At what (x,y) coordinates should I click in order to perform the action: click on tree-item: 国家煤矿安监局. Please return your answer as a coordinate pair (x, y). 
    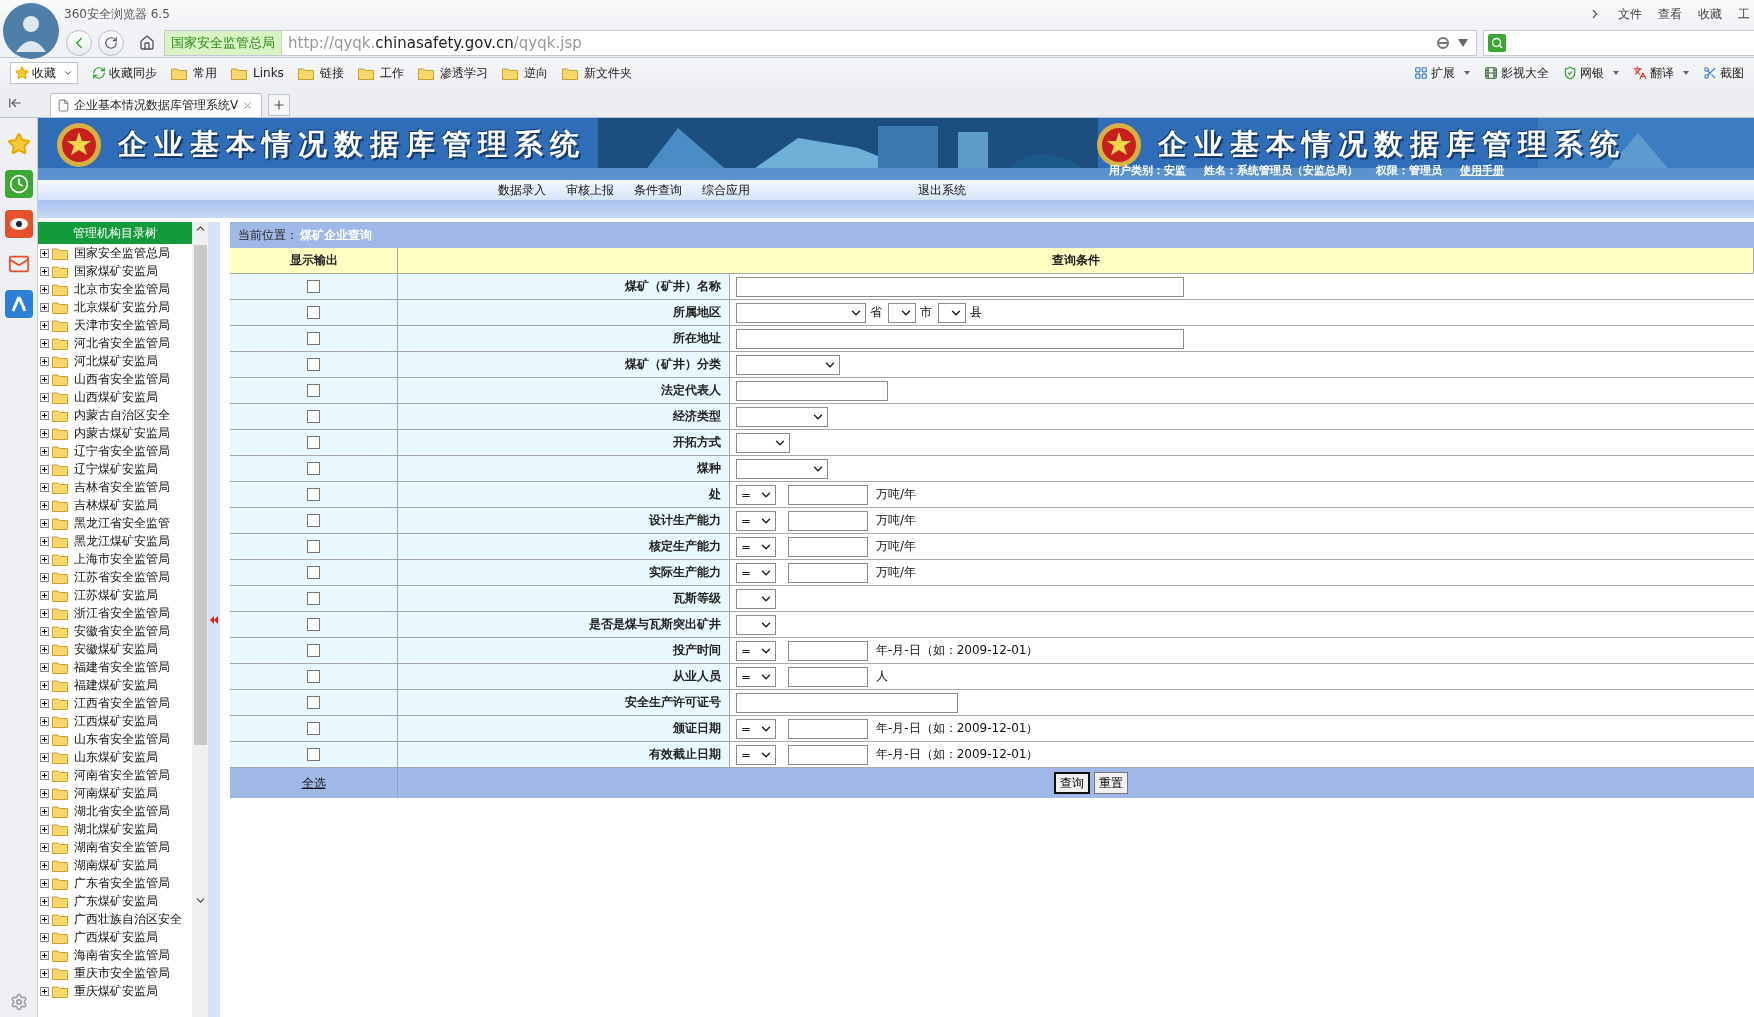
    Looking at the image, I should click on (115, 271).